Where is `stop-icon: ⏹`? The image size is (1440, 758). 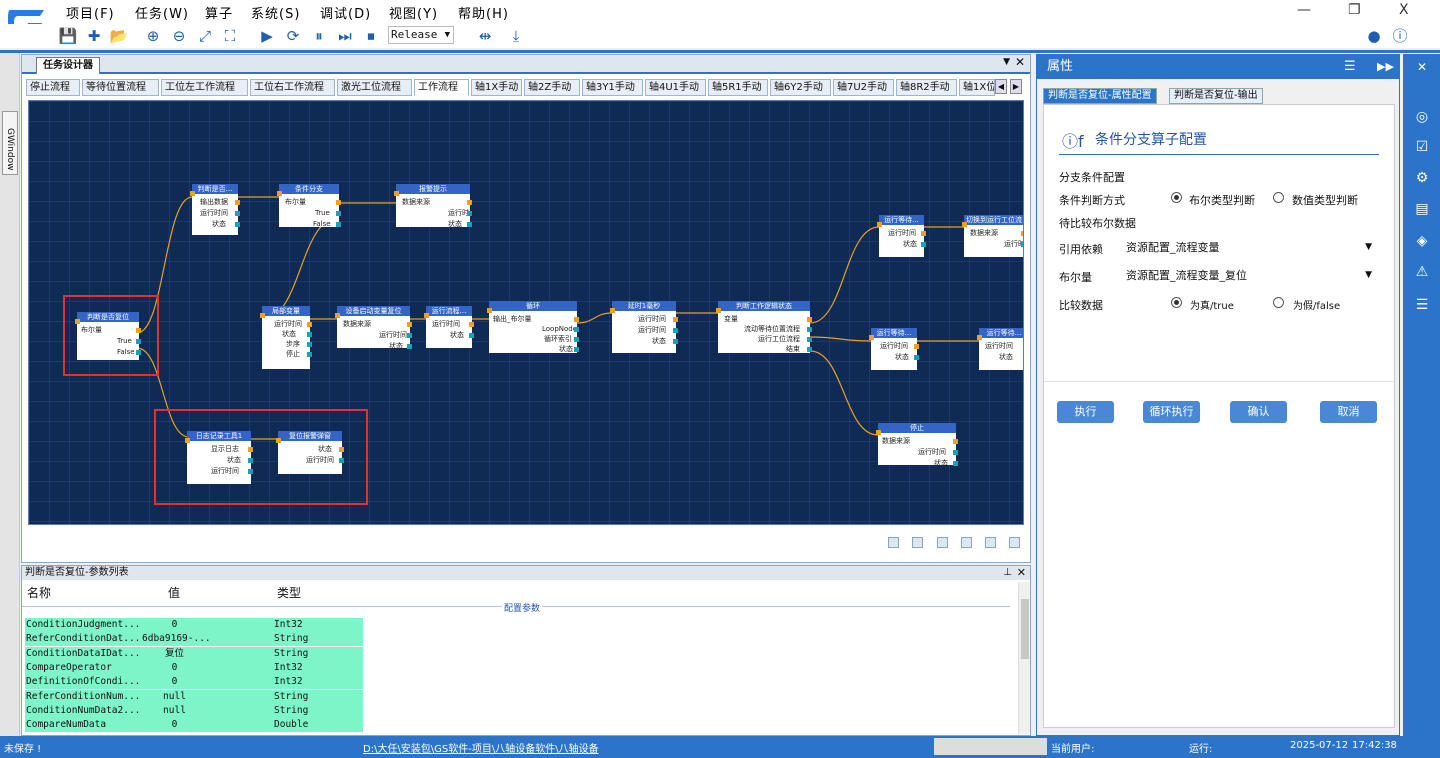 stop-icon: ⏹ is located at coordinates (371, 36).